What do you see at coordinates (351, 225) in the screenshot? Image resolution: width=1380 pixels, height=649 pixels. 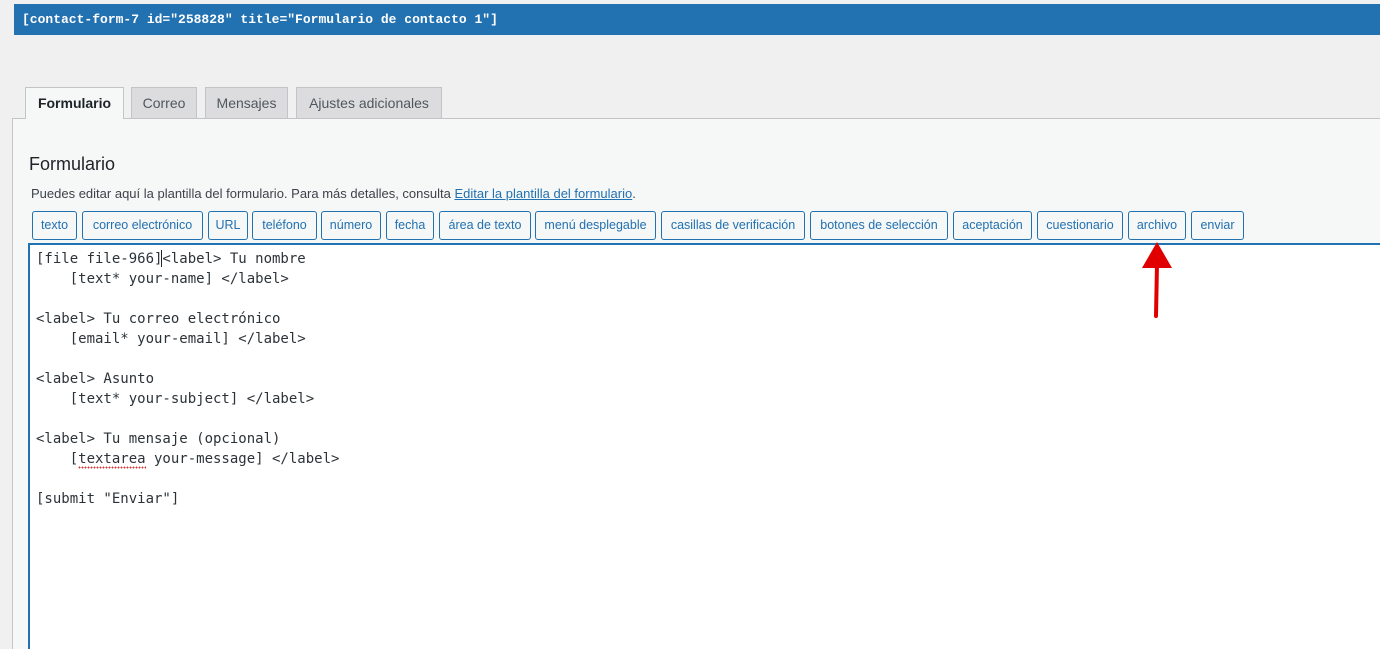 I see `tag-button-numero: número` at bounding box center [351, 225].